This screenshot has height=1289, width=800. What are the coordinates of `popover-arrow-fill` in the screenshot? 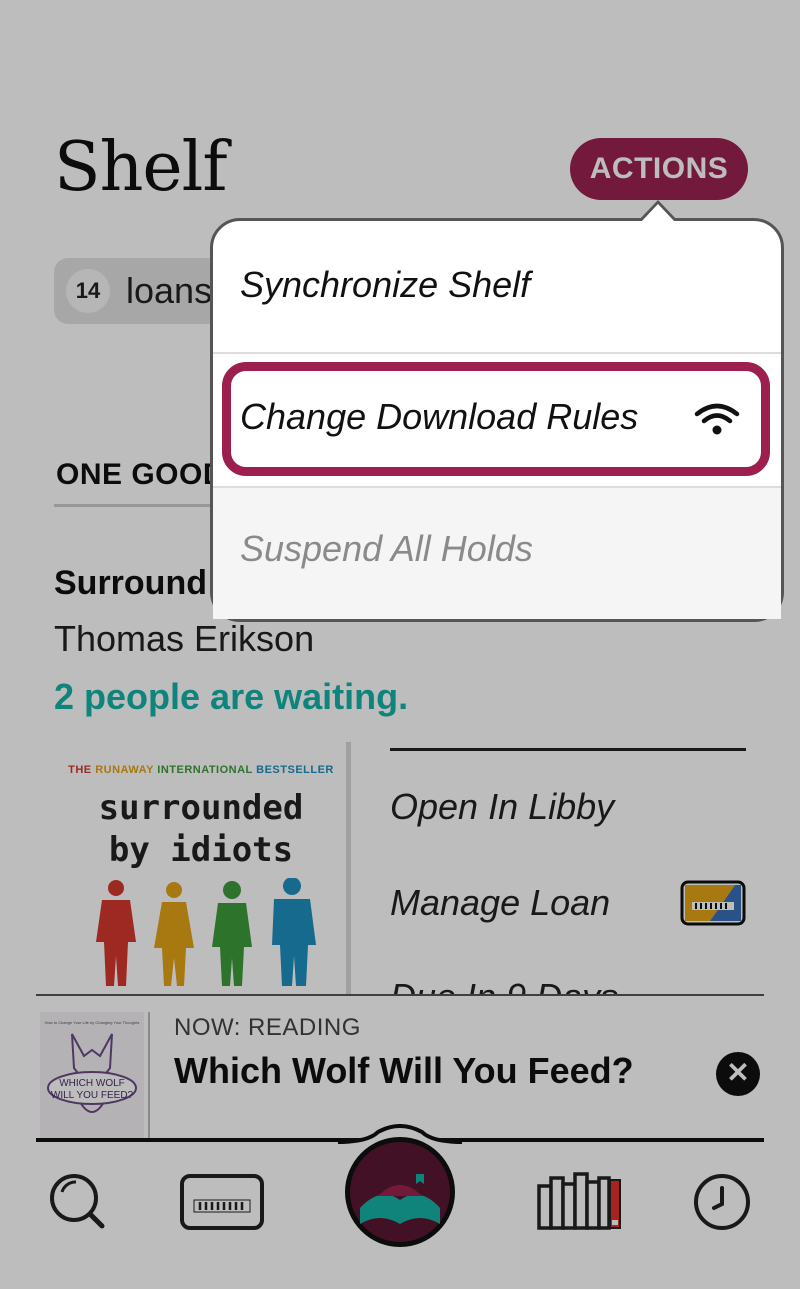 It's located at (658, 213).